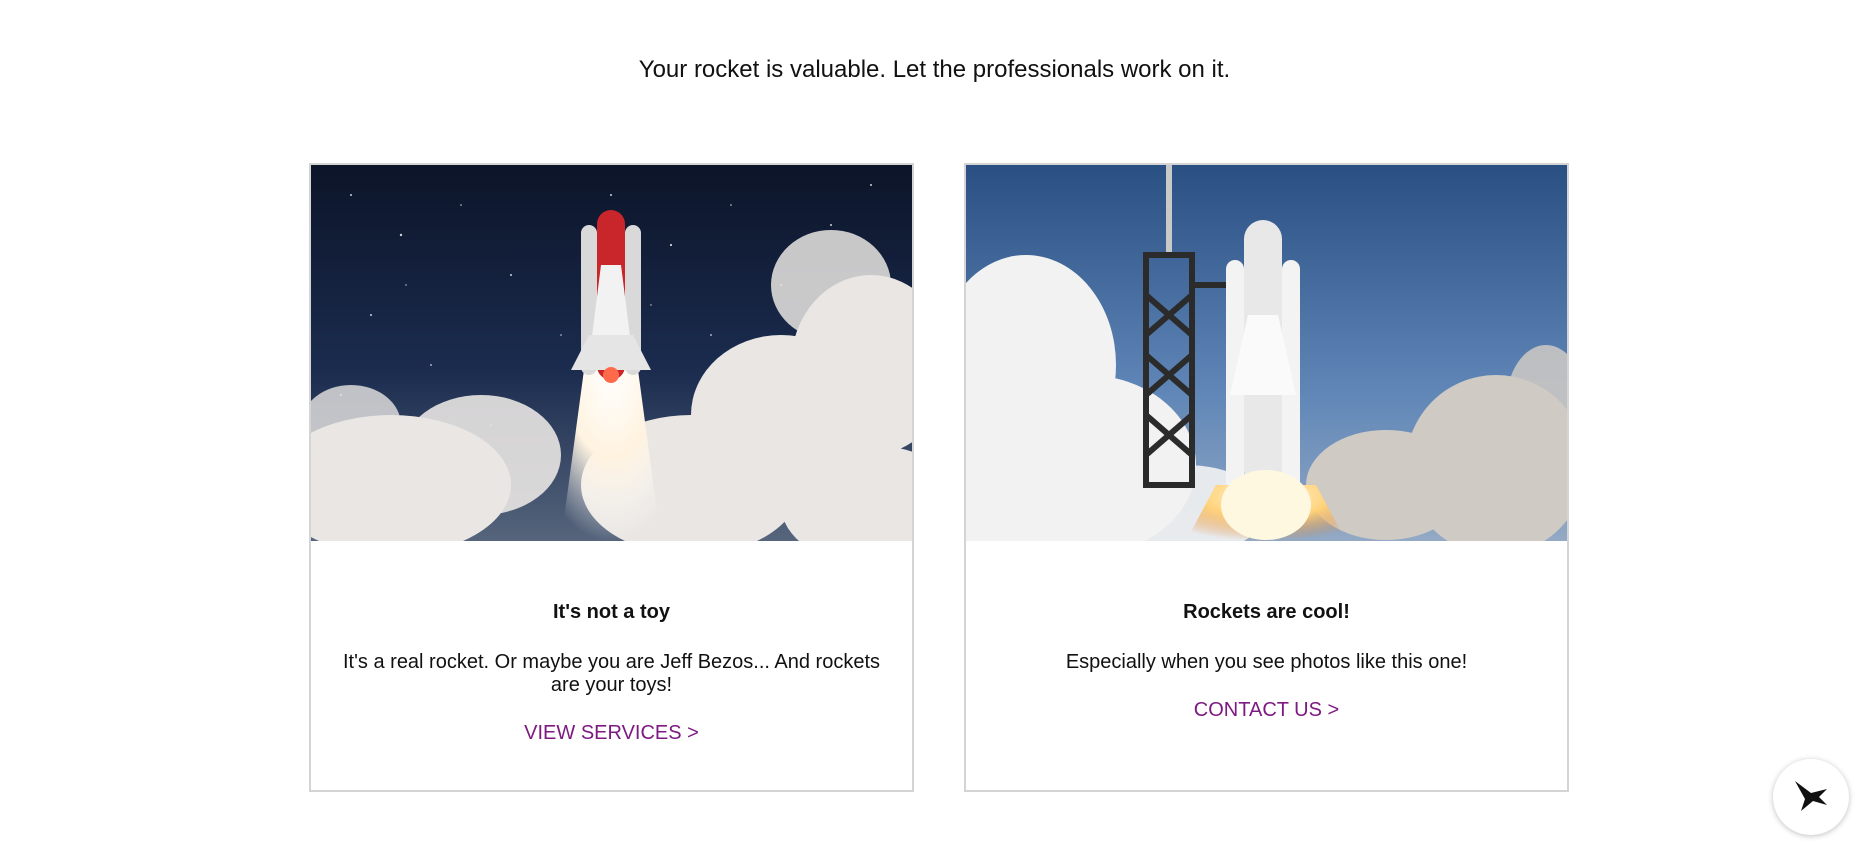  I want to click on card-title: It's not a toy, so click(611, 612).